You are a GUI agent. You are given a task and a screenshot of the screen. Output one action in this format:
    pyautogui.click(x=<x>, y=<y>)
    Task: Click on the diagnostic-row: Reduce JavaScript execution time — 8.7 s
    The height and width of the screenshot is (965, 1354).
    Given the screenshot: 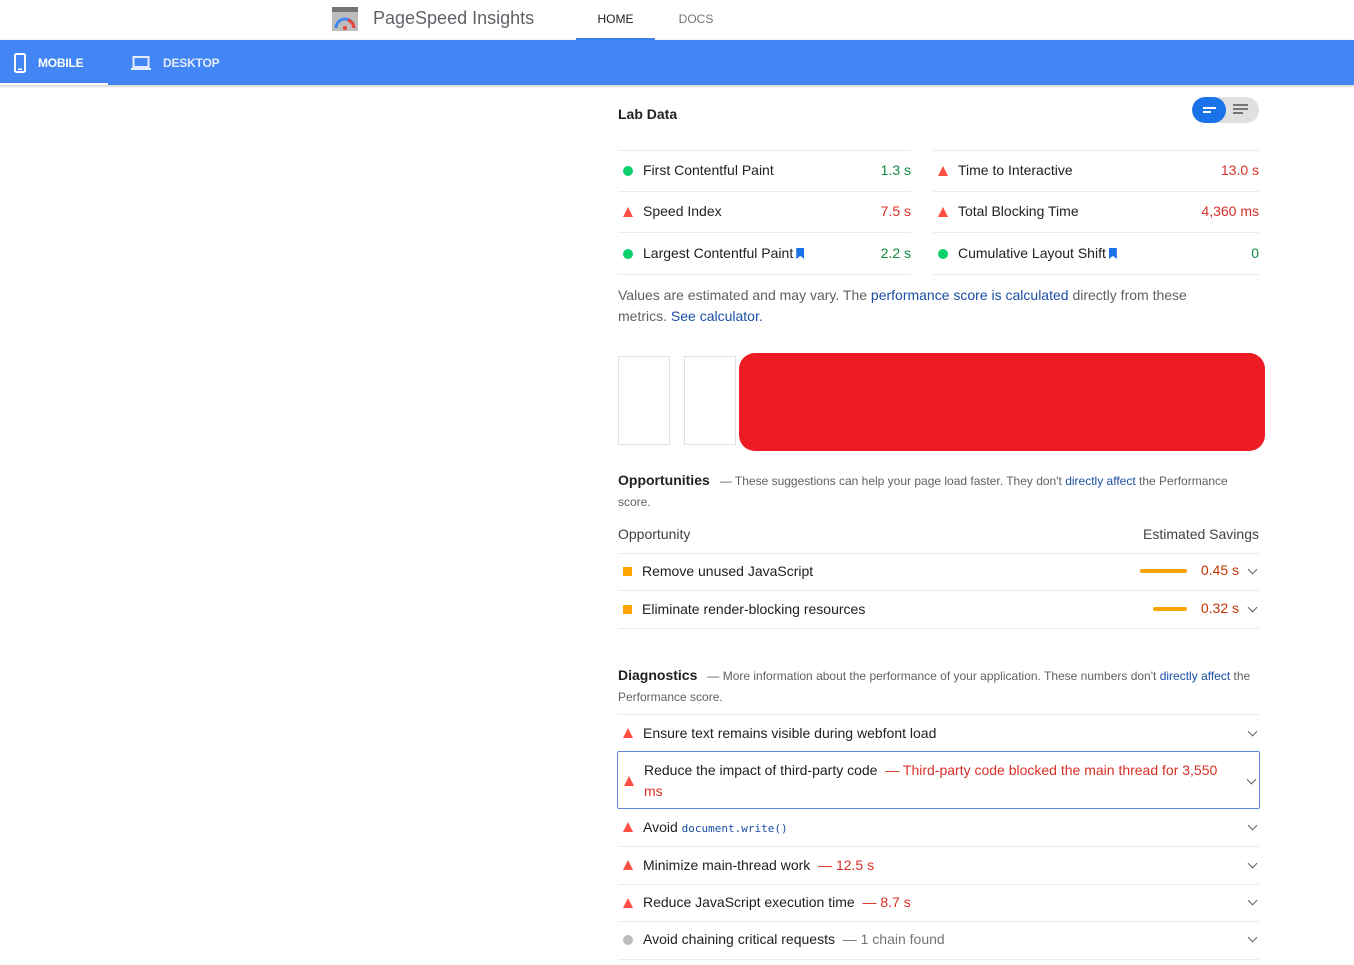 What is the action you would take?
    pyautogui.click(x=938, y=903)
    